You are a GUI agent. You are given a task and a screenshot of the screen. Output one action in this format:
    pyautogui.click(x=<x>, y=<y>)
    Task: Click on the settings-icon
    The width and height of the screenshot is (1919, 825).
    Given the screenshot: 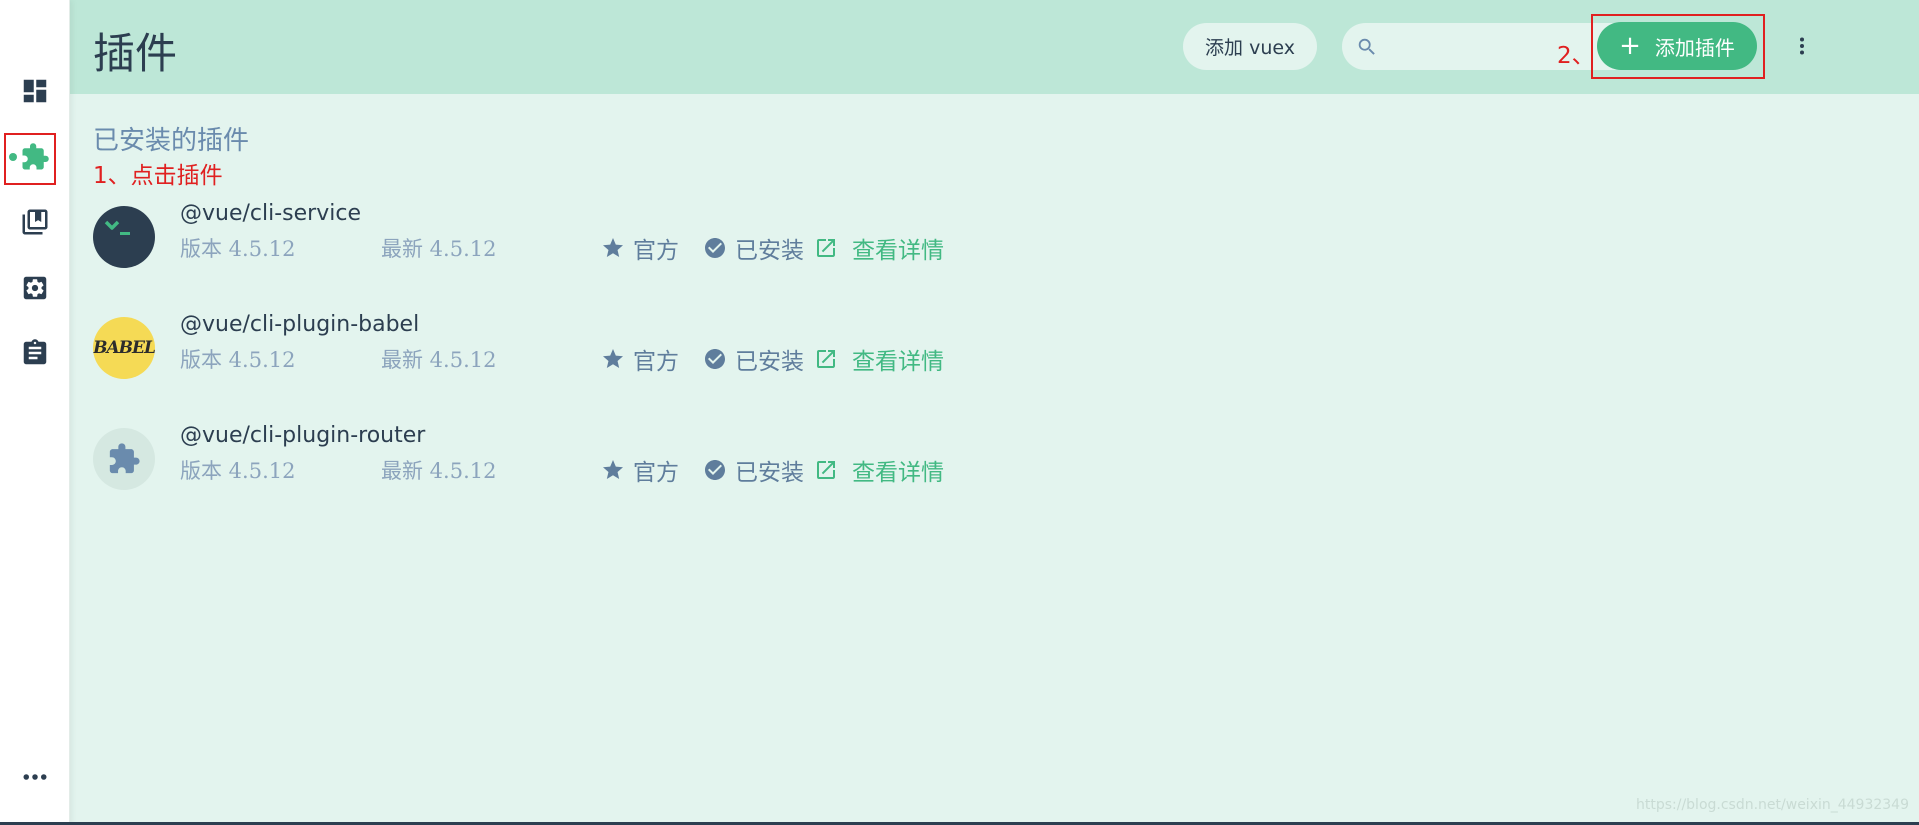 What is the action you would take?
    pyautogui.click(x=35, y=288)
    